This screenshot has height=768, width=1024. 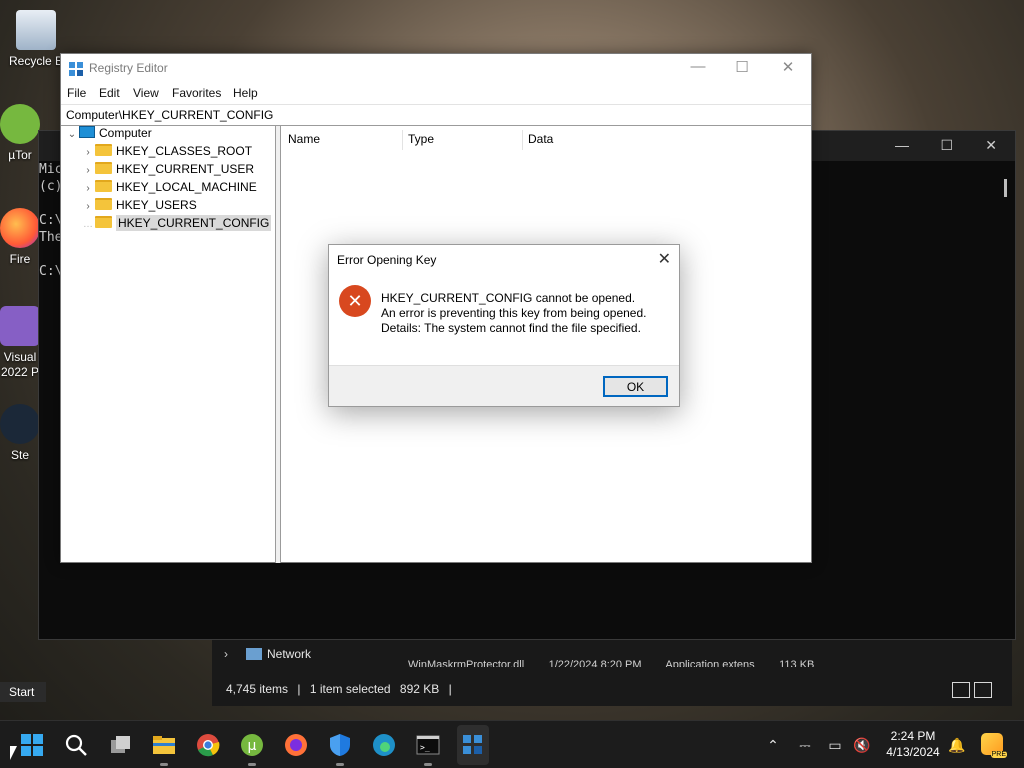 I want to click on utorrent-icon, so click(x=20, y=124).